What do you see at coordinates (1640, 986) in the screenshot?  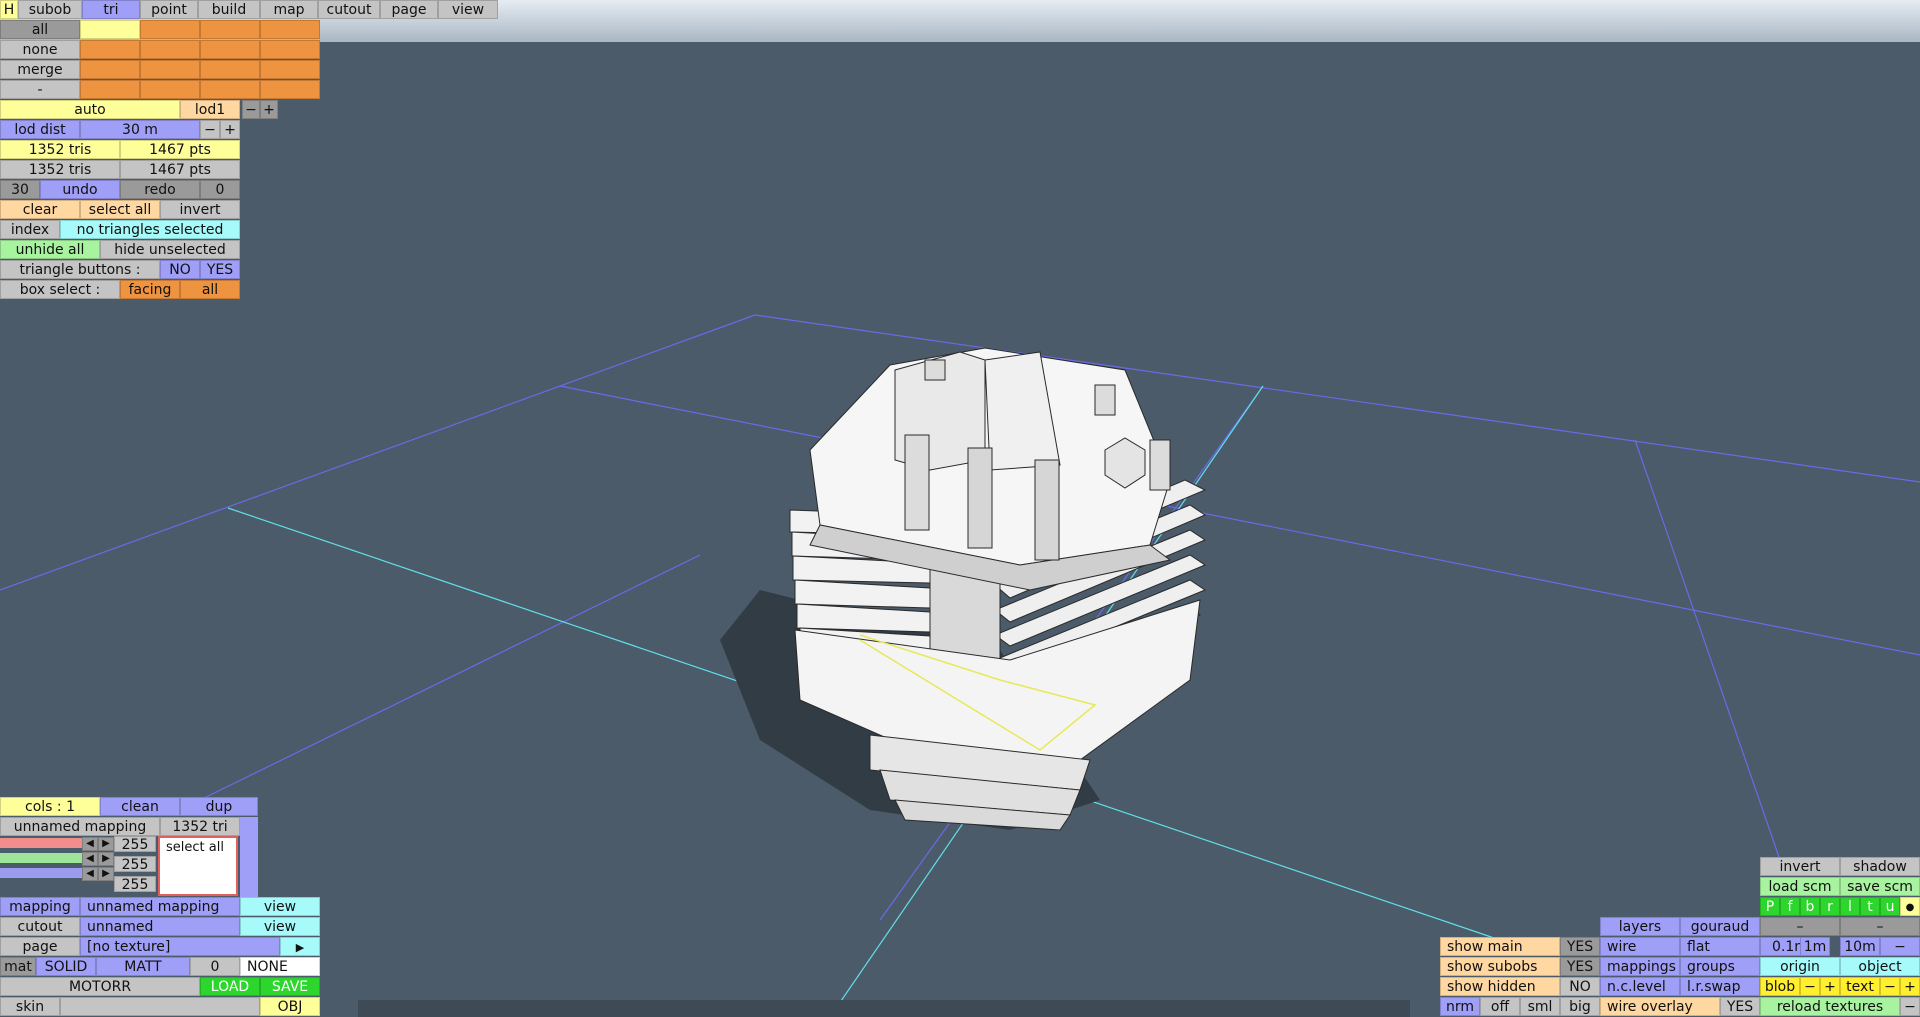 I see `nc-level-button: n.c.level` at bounding box center [1640, 986].